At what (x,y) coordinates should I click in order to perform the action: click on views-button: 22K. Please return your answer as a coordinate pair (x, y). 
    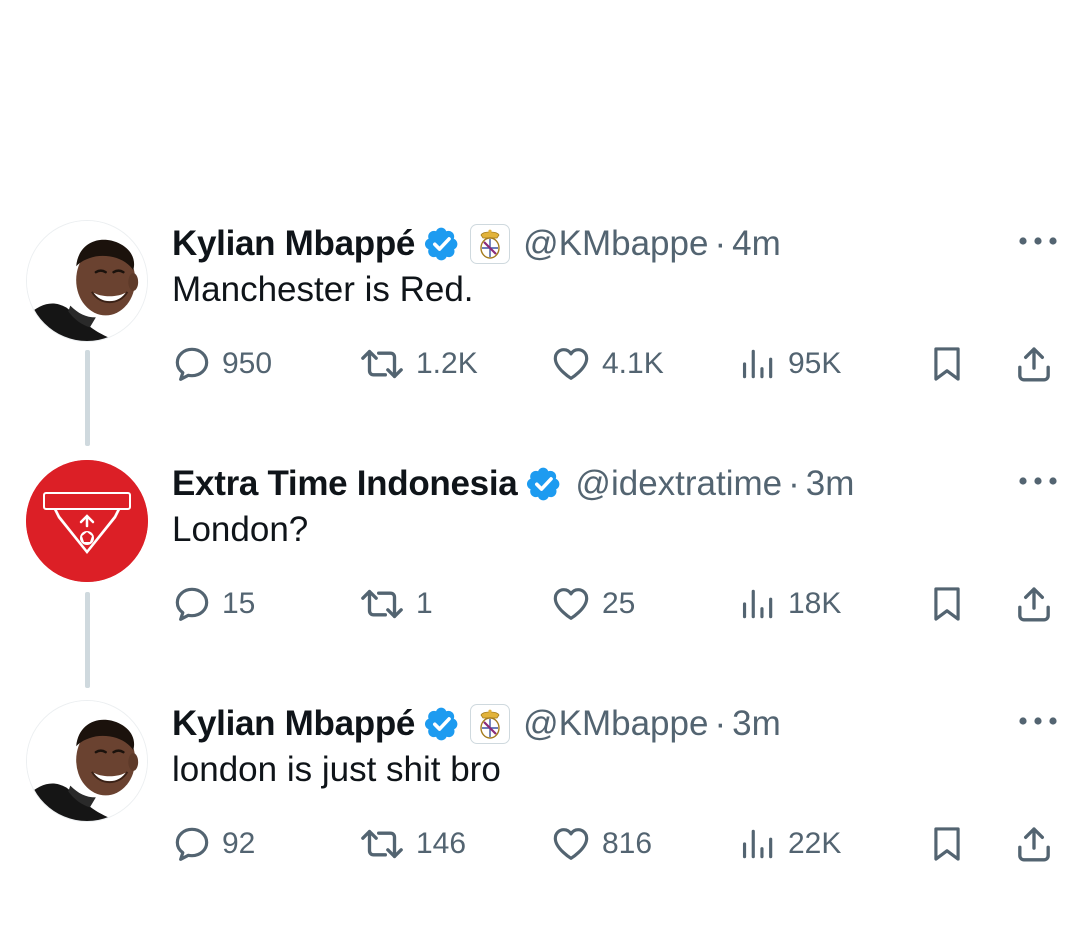
    Looking at the image, I should click on (789, 844).